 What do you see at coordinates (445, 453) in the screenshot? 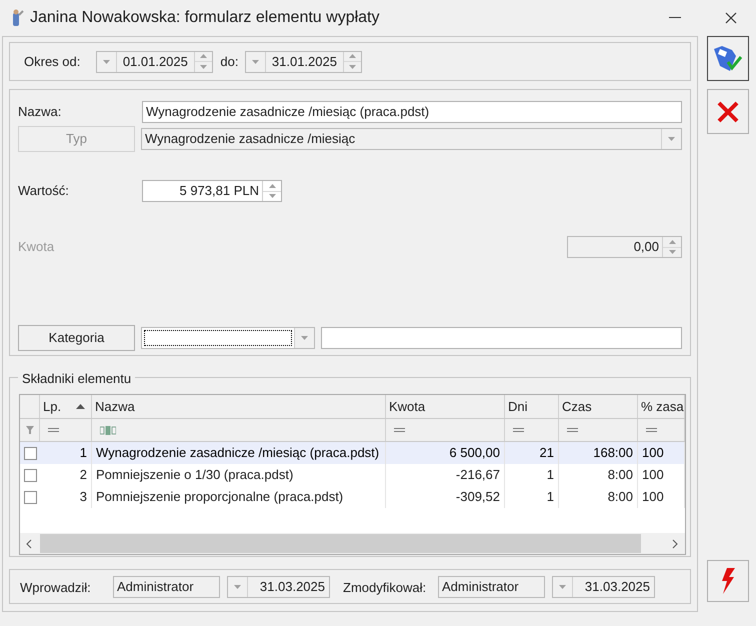
I see `table-cell: 6 500,00` at bounding box center [445, 453].